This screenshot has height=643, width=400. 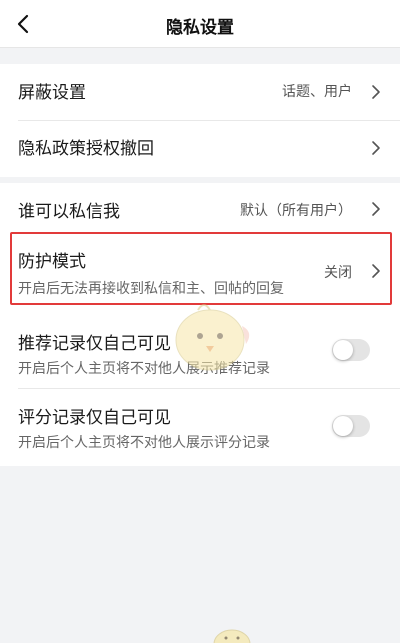 I want to click on protection-mode-value: 关闭, so click(x=338, y=273).